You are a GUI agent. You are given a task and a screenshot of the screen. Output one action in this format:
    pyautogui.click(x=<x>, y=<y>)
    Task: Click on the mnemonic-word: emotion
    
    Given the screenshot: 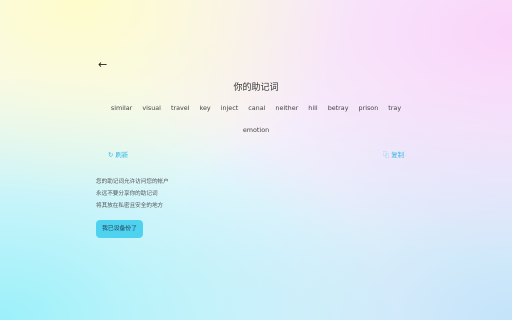 What is the action you would take?
    pyautogui.click(x=256, y=130)
    